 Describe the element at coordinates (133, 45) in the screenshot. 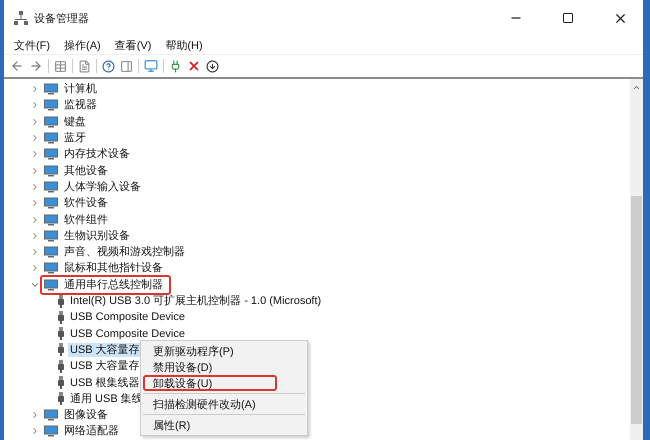

I see `menu-item: 查看(V)` at that location.